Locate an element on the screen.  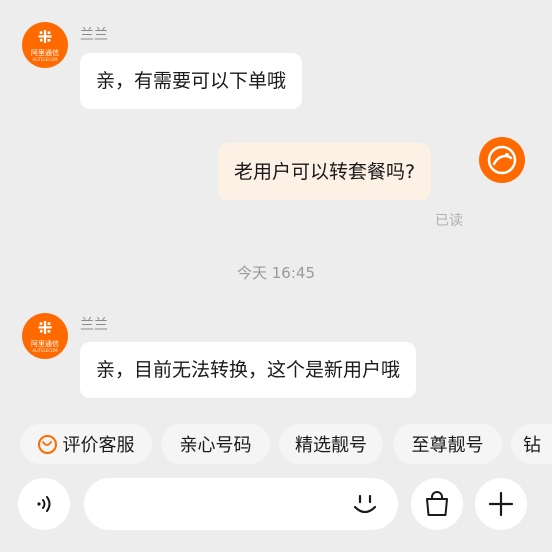
message-bubble-outgoing: 老用户可以转套餐吗? is located at coordinates (325, 171).